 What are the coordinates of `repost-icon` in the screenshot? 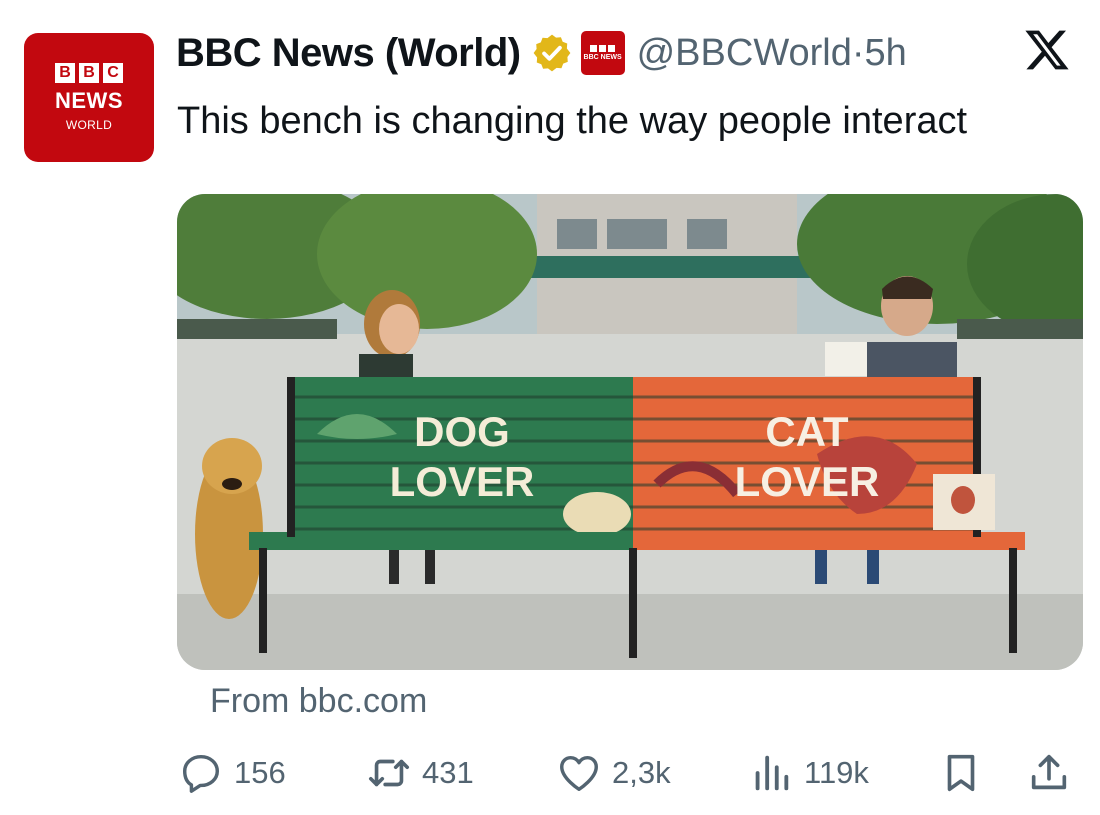 It's located at (389, 773).